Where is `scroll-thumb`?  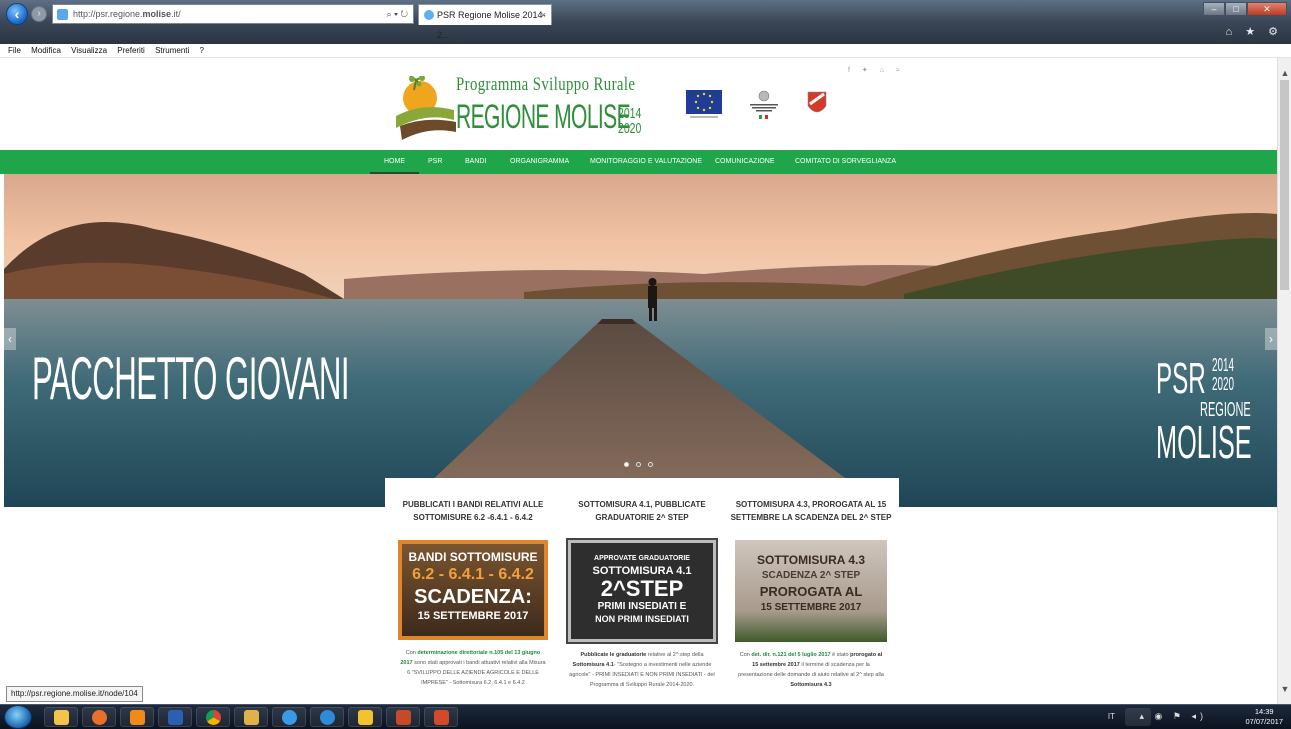 scroll-thumb is located at coordinates (1284, 185).